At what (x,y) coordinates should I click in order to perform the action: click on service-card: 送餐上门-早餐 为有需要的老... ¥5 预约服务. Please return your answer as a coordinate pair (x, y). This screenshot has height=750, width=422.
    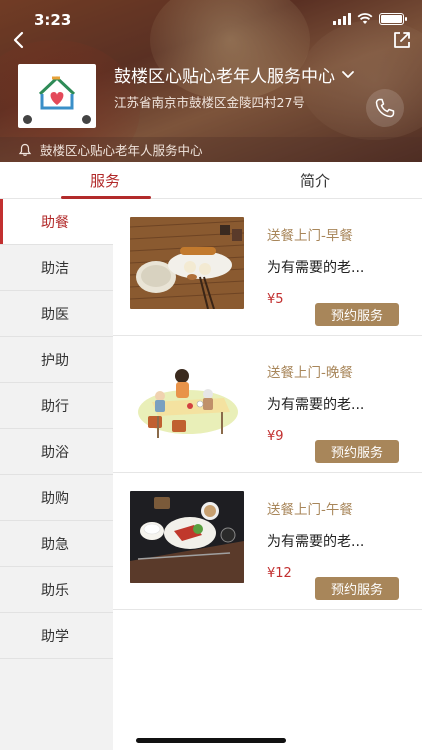
    Looking at the image, I should click on (267, 267).